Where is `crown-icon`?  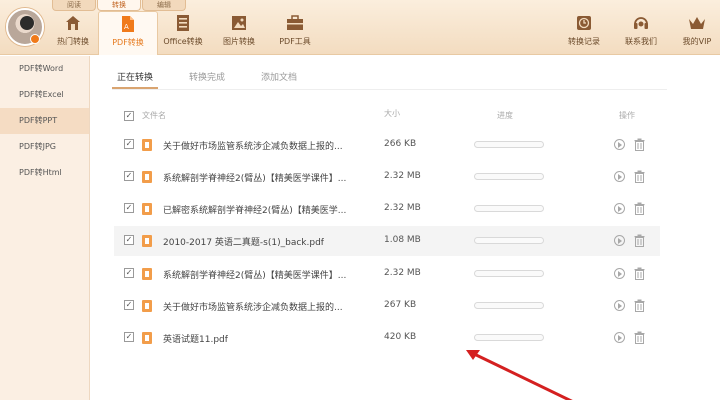 crown-icon is located at coordinates (697, 23).